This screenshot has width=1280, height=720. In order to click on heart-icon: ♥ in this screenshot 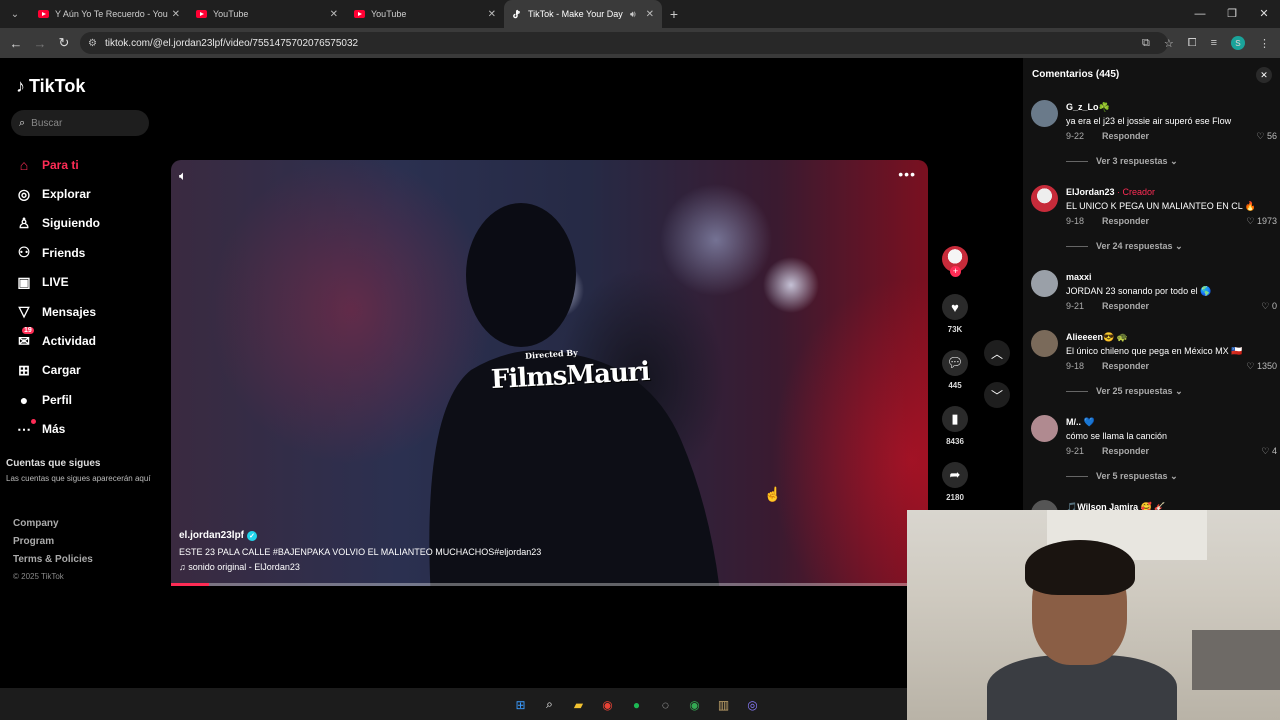, I will do `click(955, 307)`.